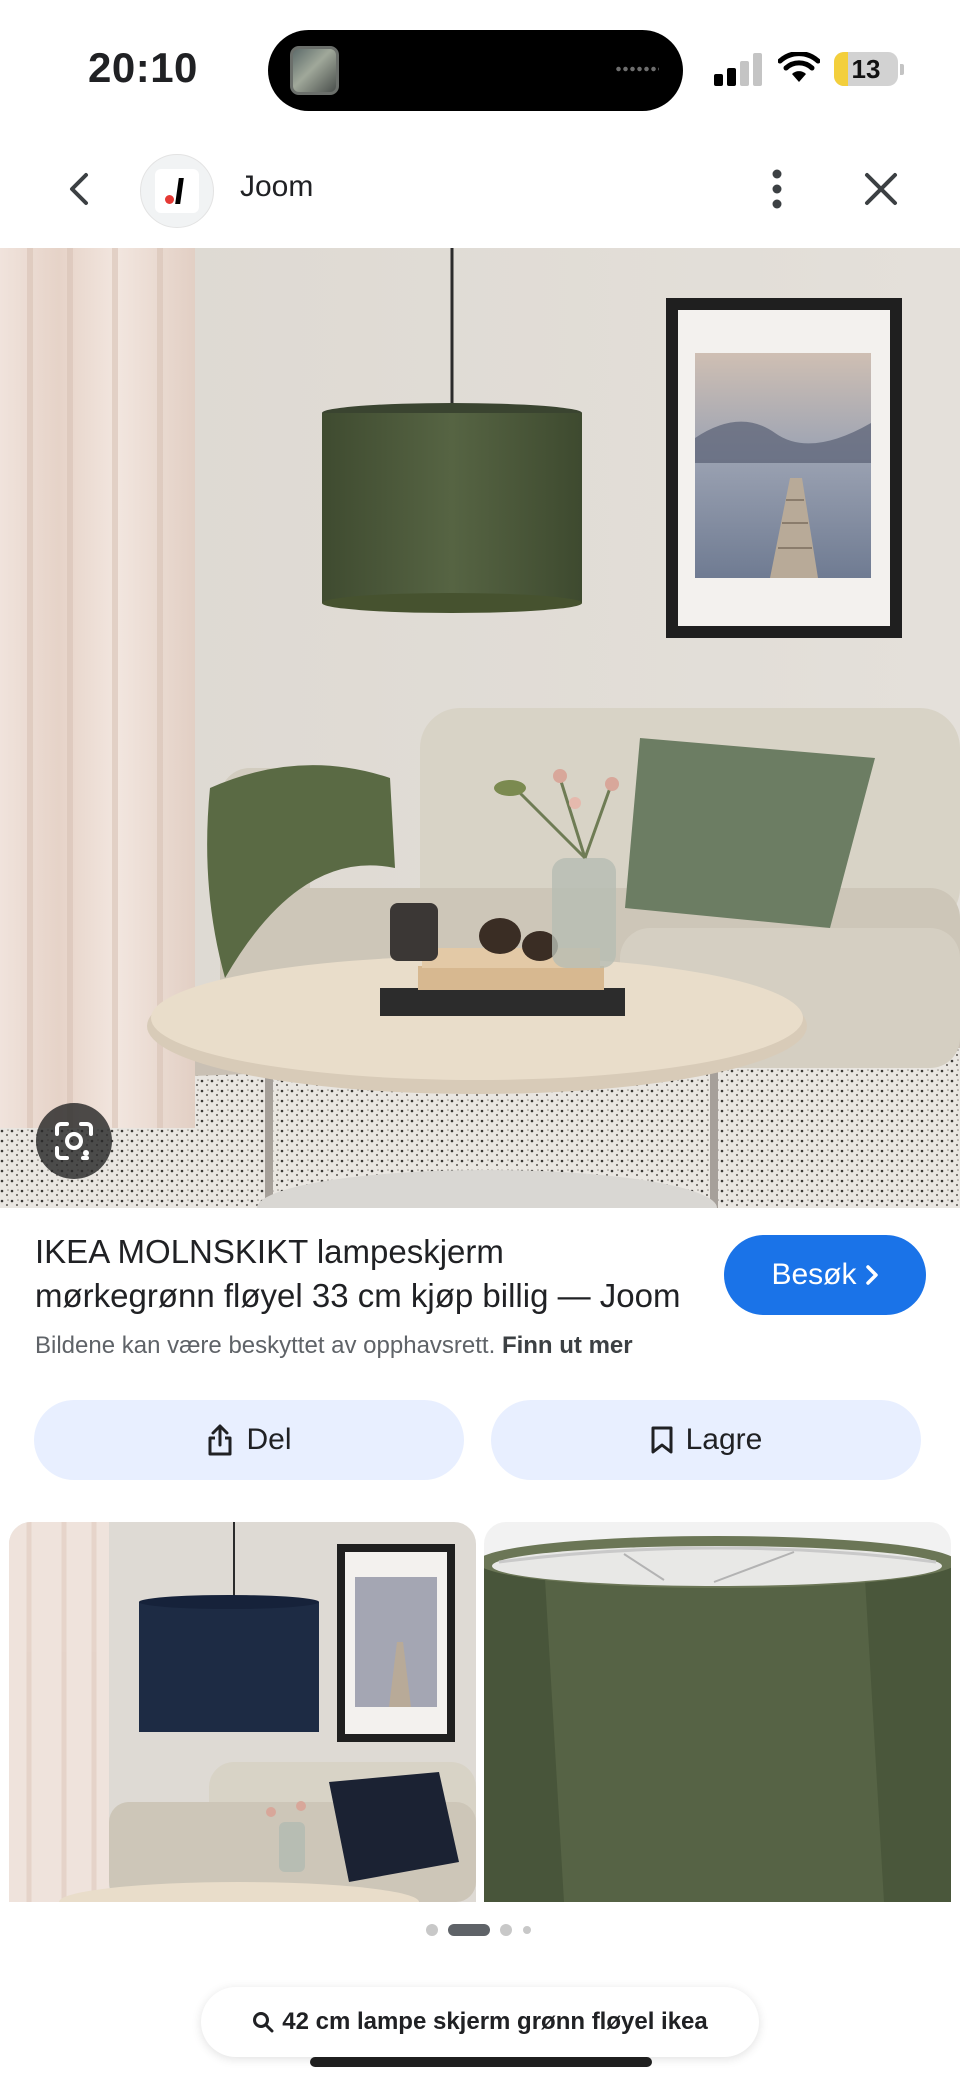  What do you see at coordinates (480, 194) in the screenshot?
I see `app-header: Joom` at bounding box center [480, 194].